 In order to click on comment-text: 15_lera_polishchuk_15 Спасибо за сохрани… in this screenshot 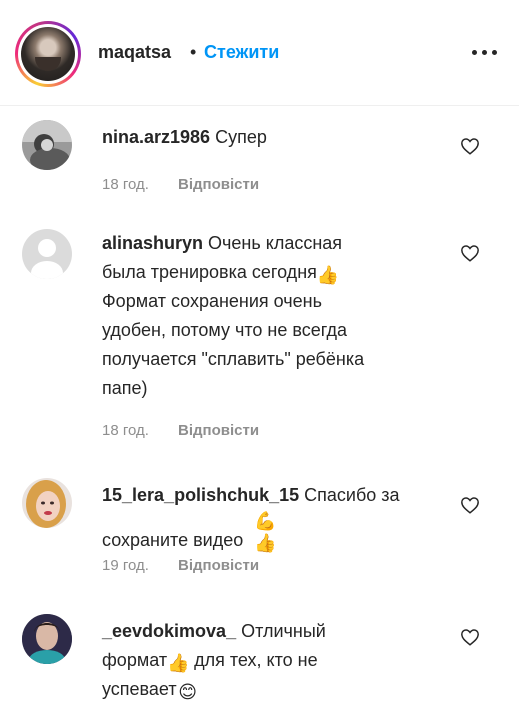, I will do `click(277, 518)`.